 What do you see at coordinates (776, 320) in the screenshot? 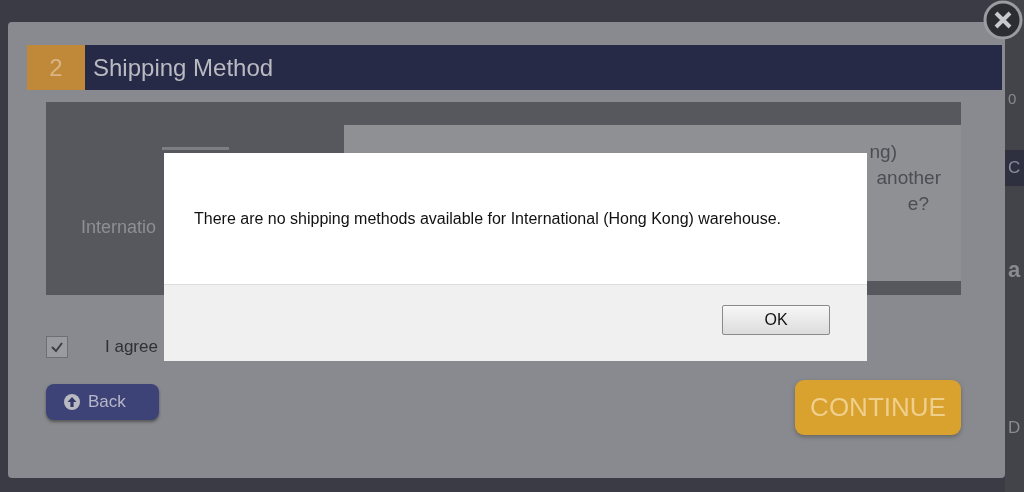
I see `ok-button: OK` at bounding box center [776, 320].